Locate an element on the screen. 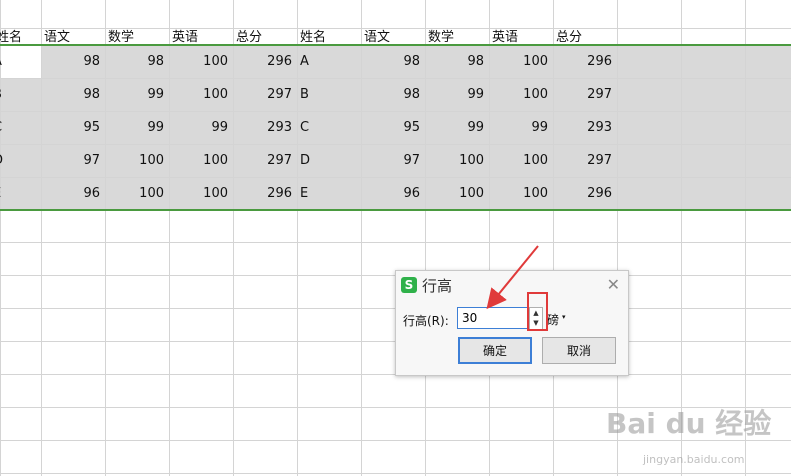  arrow-line is located at coordinates (512, 277).